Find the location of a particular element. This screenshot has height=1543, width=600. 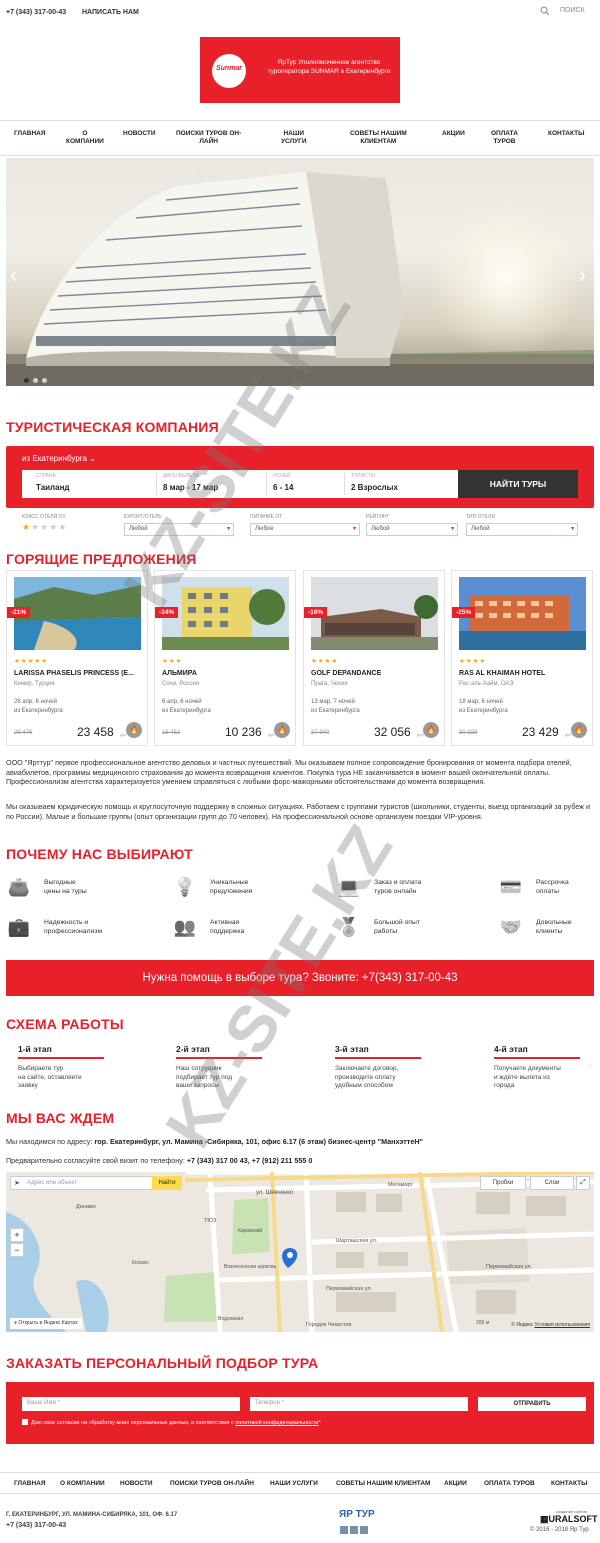

nav-item: КОНТАКТЫ is located at coordinates (566, 134).